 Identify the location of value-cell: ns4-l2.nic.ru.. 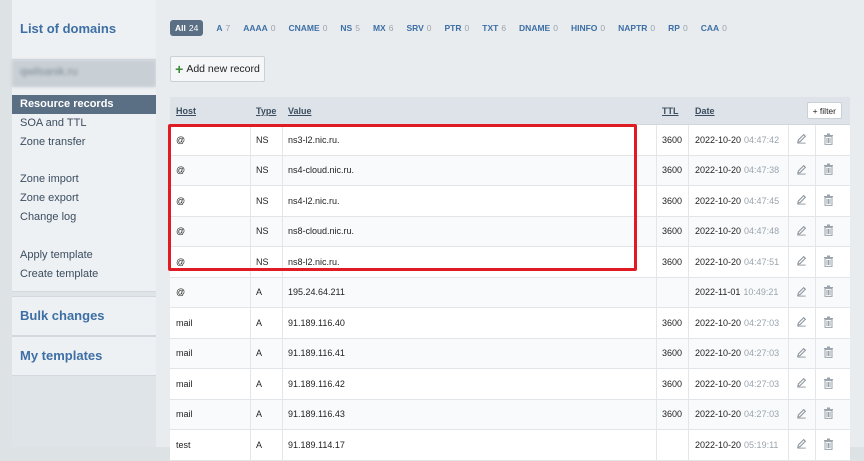
(314, 200).